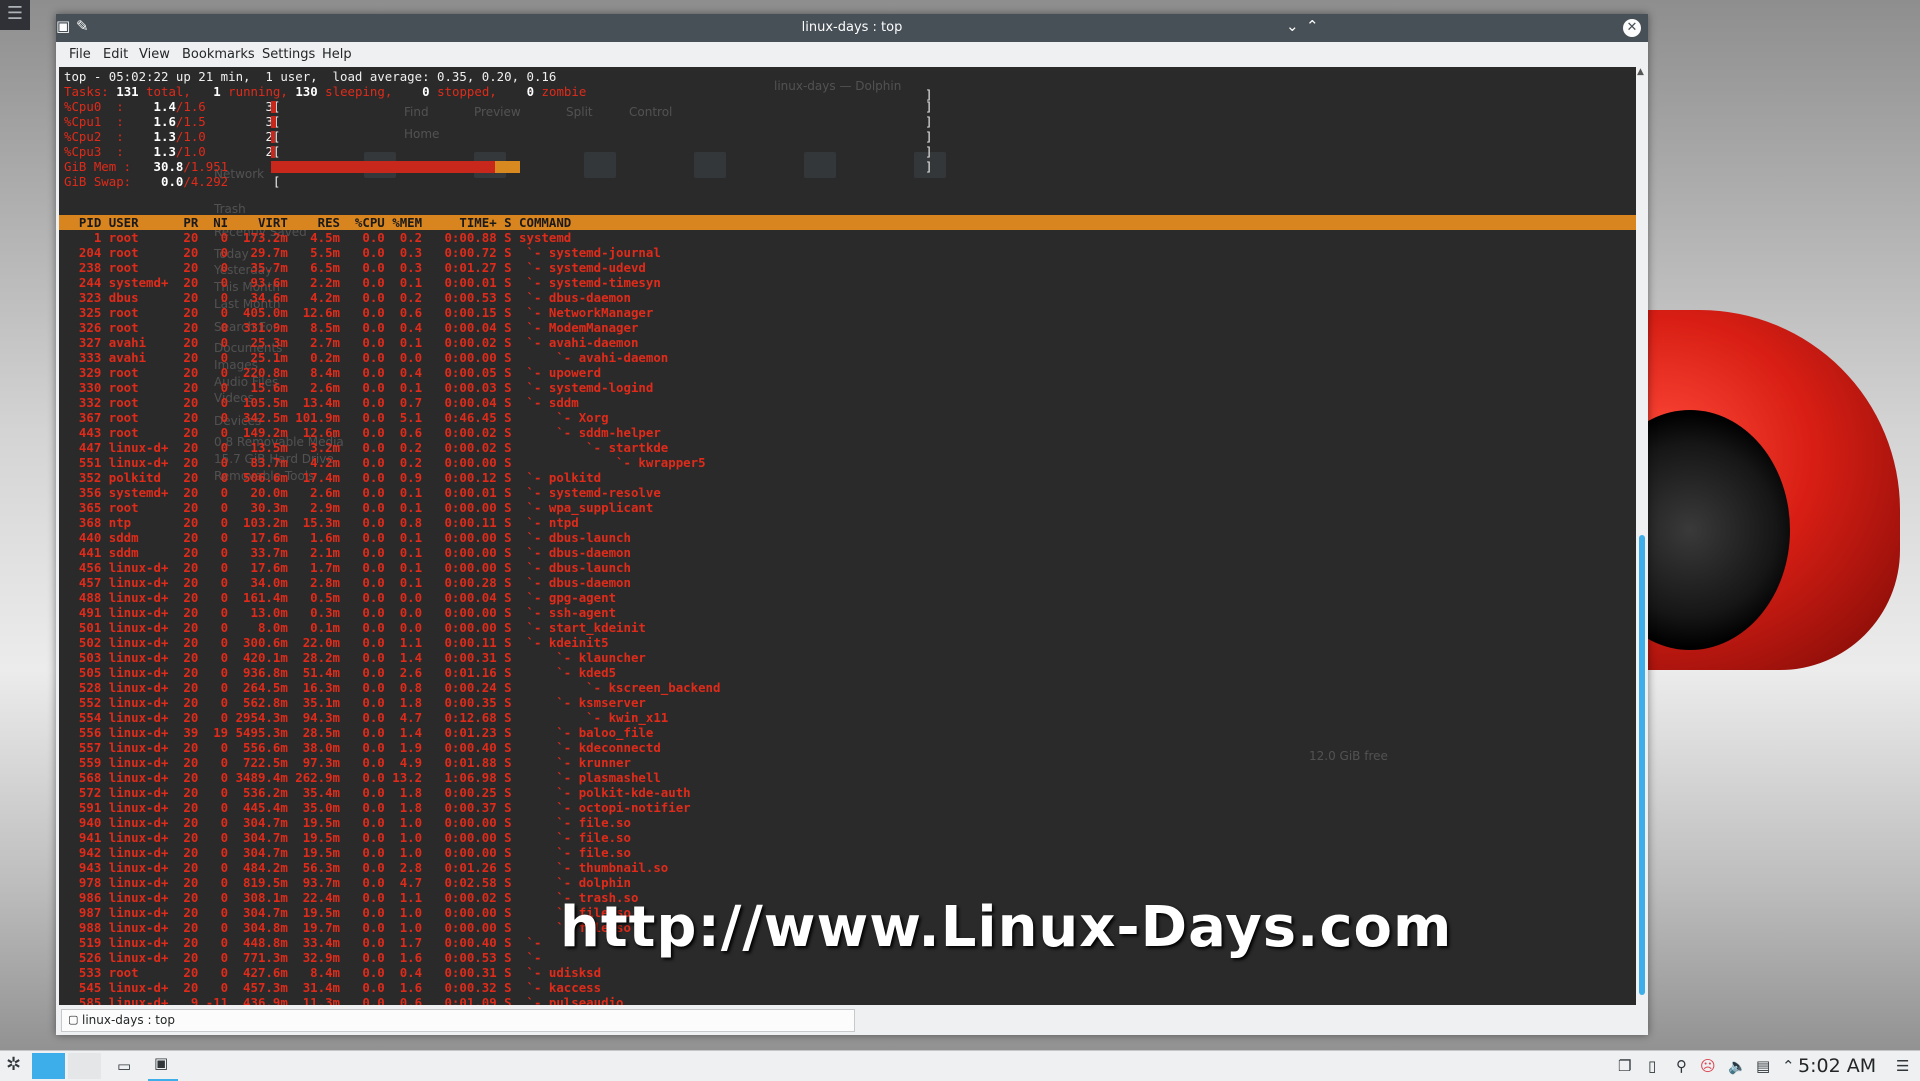 The image size is (1920, 1081). I want to click on cpu1-usage-bar, so click(273, 122).